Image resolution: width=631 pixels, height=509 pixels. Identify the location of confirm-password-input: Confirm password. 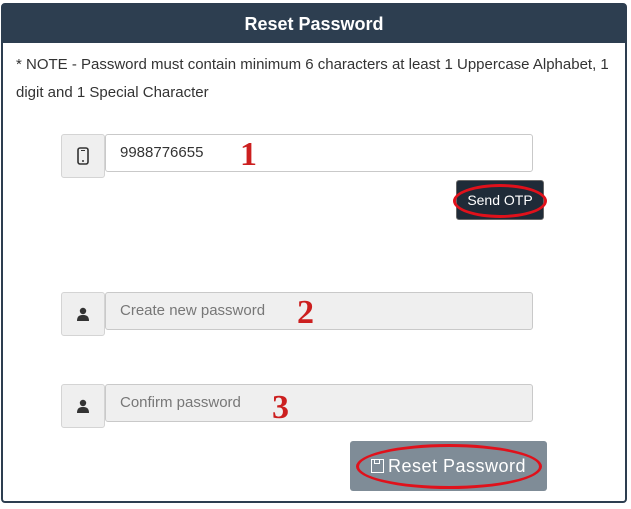
(319, 403).